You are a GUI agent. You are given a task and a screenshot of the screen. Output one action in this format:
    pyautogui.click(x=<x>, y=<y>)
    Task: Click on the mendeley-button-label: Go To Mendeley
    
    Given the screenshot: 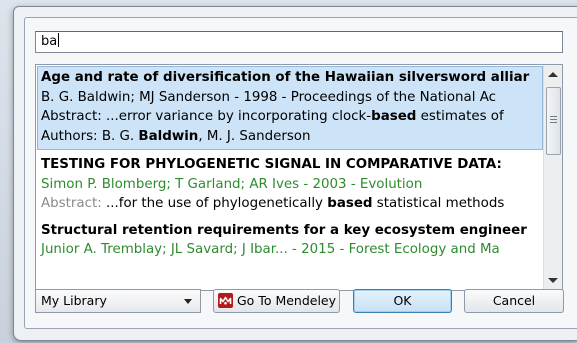 What is the action you would take?
    pyautogui.click(x=287, y=300)
    